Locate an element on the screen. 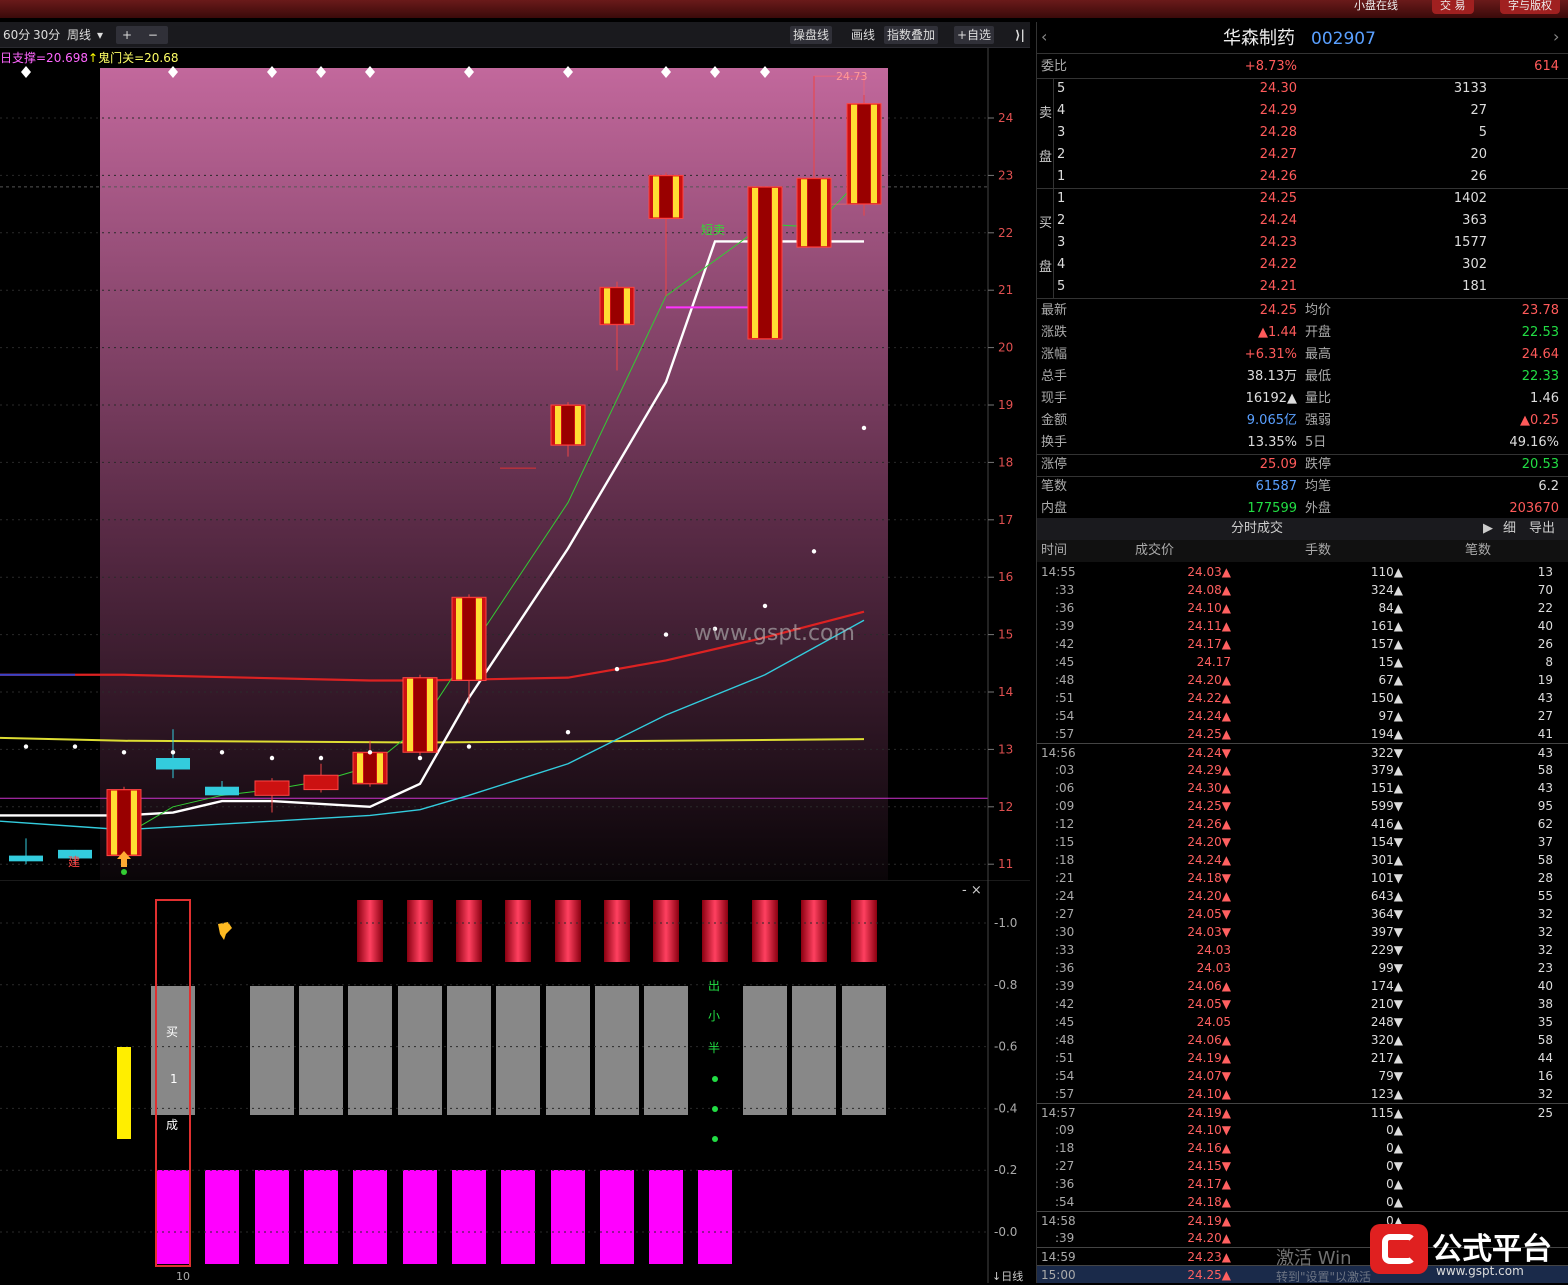  tick-row: :09 24.25▼ 599▼ 95 is located at coordinates (1302, 806).